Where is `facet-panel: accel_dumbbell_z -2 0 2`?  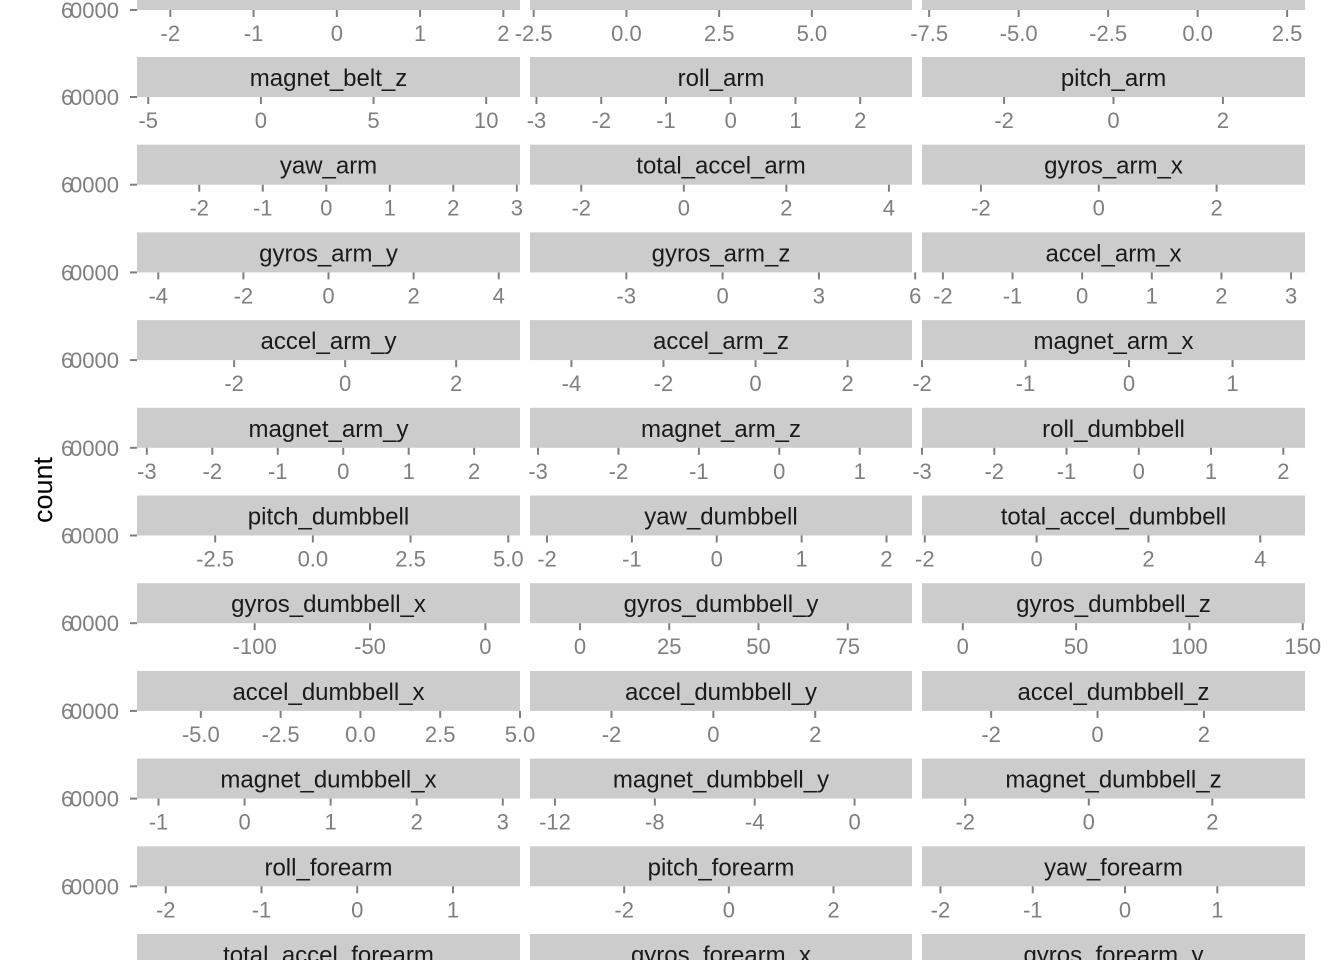
facet-panel: accel_dumbbell_z -2 0 2 is located at coordinates (1113, 708).